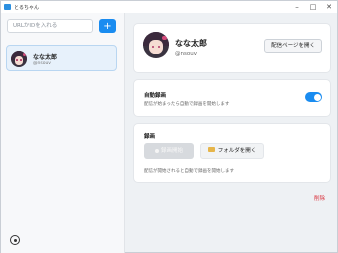  Describe the element at coordinates (186, 54) in the screenshot. I see `profile-handle: @nsouv` at that location.